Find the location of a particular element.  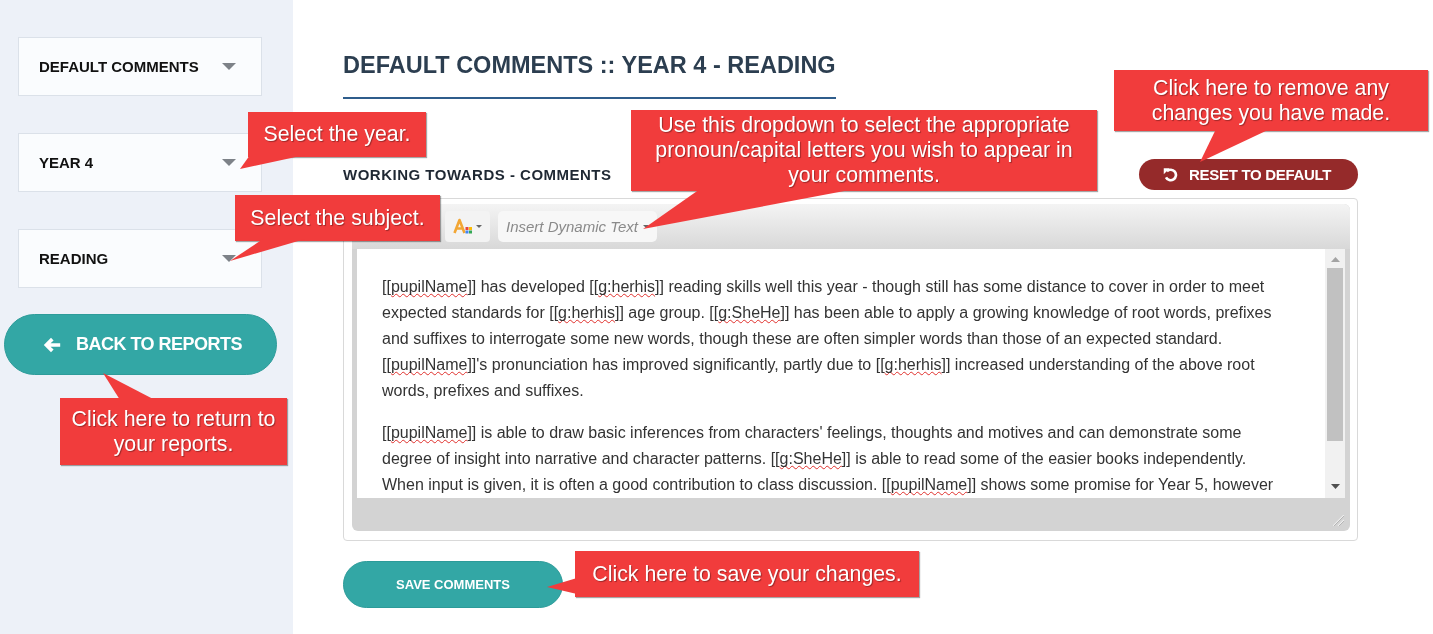

font-color-button is located at coordinates (467, 226).